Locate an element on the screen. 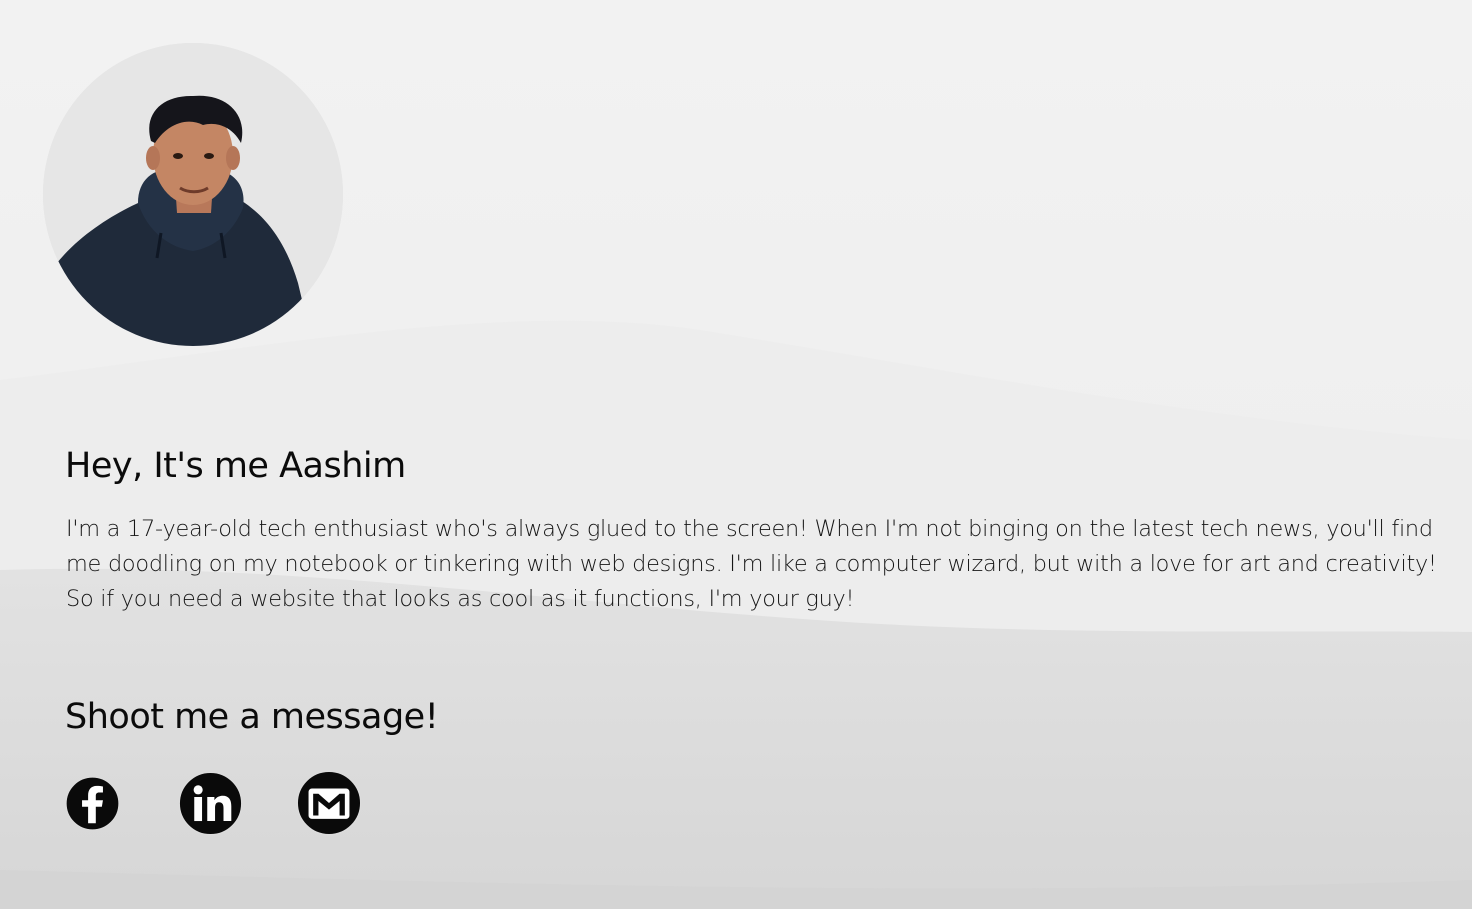  linkedin-link is located at coordinates (210, 803).